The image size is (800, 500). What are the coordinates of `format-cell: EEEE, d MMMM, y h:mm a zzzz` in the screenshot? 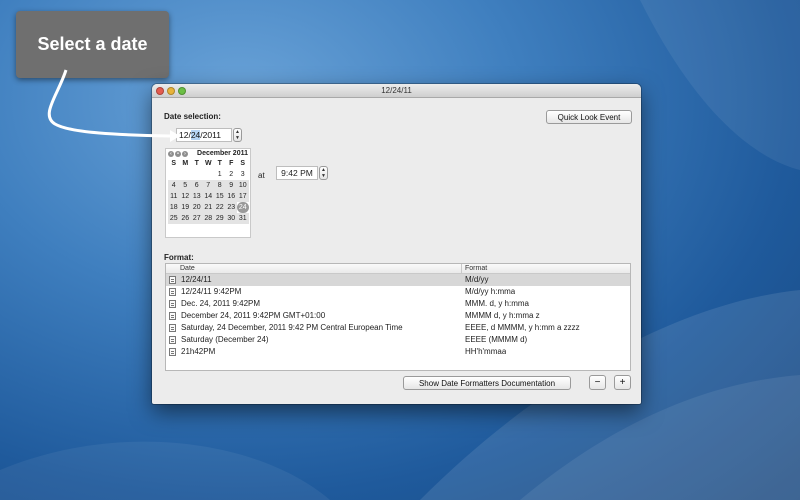 It's located at (522, 327).